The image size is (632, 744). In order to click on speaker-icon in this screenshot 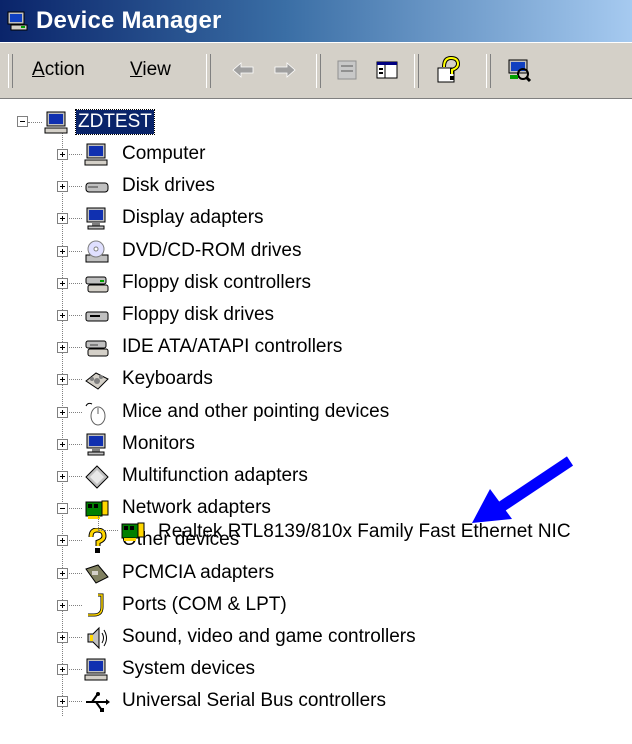, I will do `click(97, 638)`.